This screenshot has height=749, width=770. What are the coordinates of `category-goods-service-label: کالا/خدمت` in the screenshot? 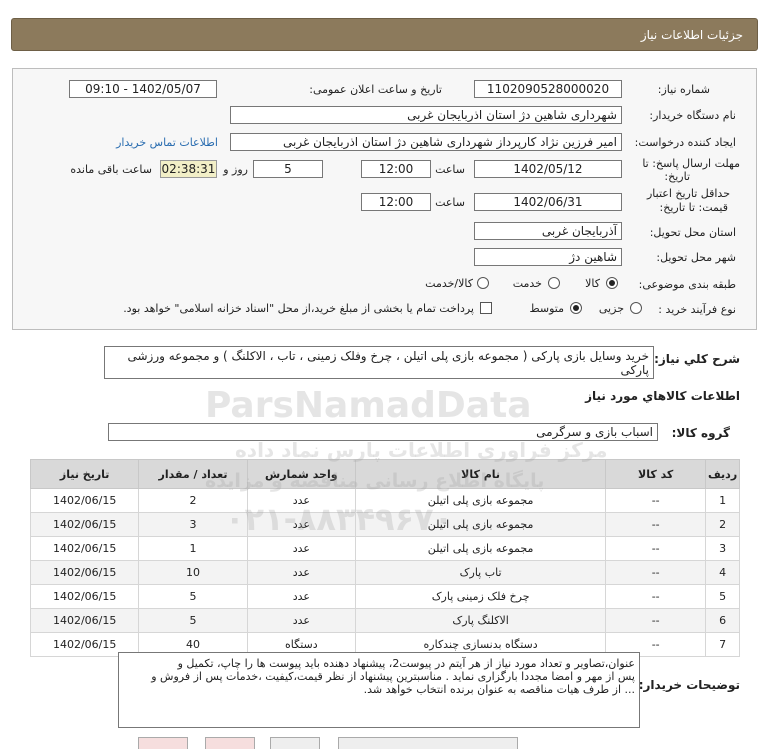 It's located at (449, 283).